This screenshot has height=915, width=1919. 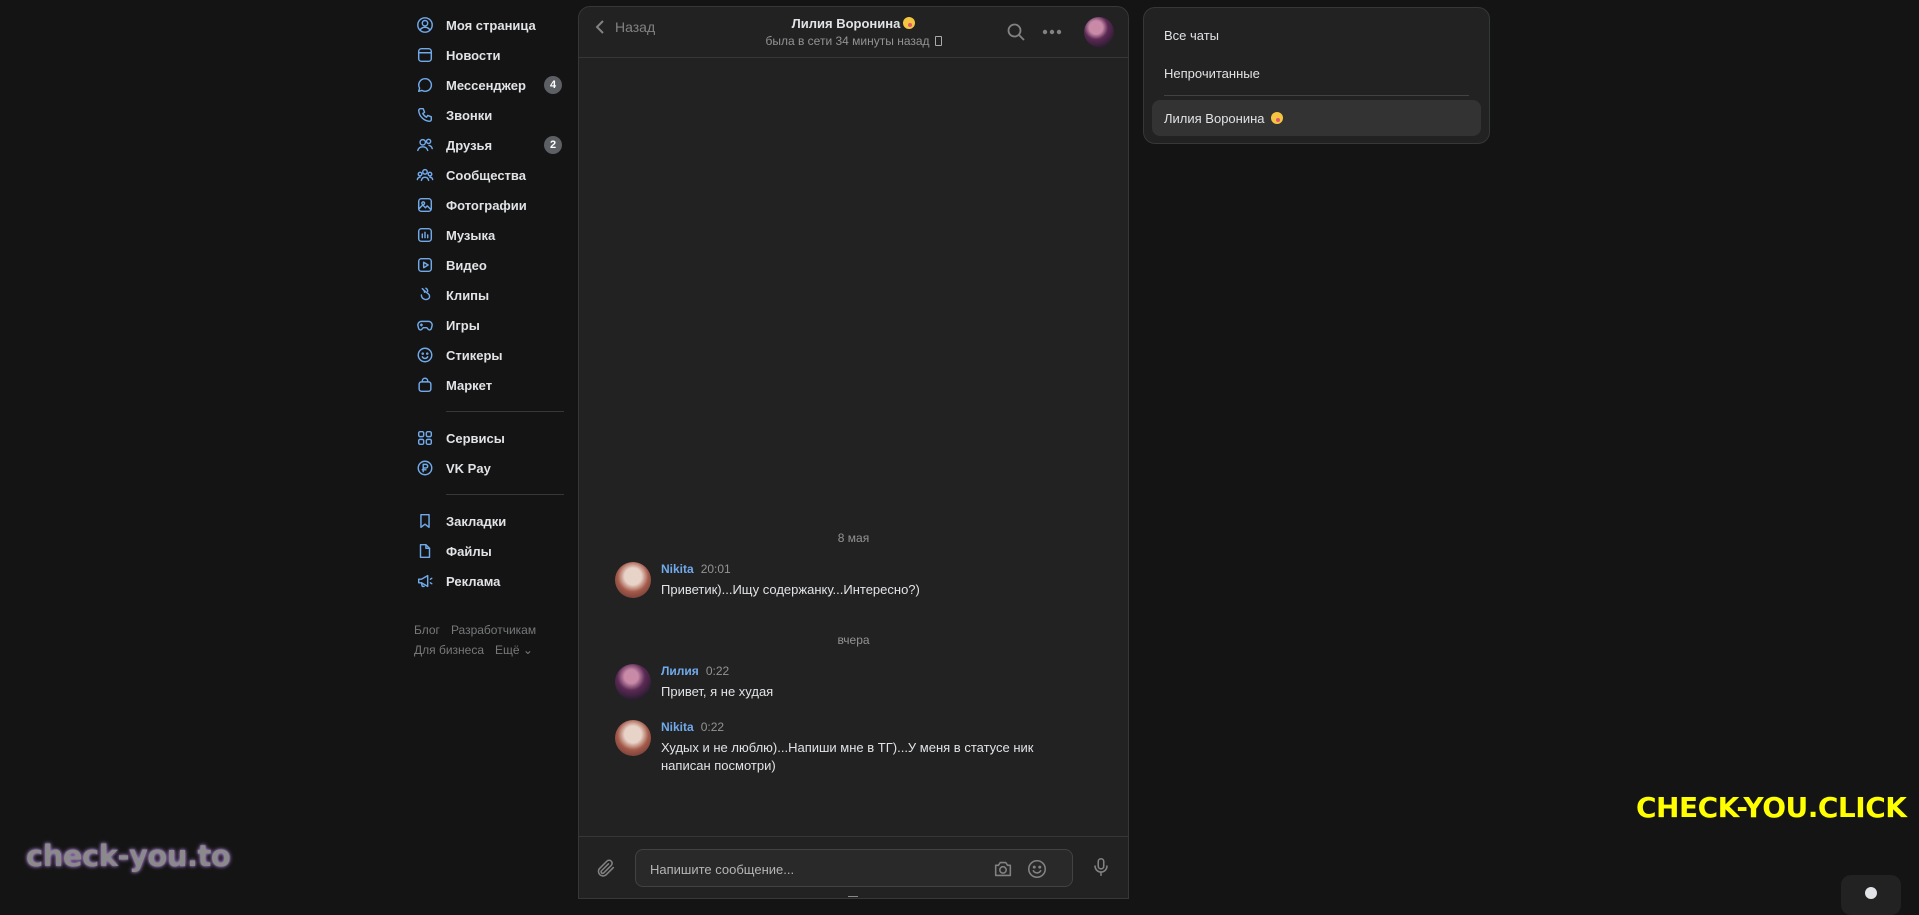 I want to click on sidebar-item: Звонки, so click(x=492, y=115).